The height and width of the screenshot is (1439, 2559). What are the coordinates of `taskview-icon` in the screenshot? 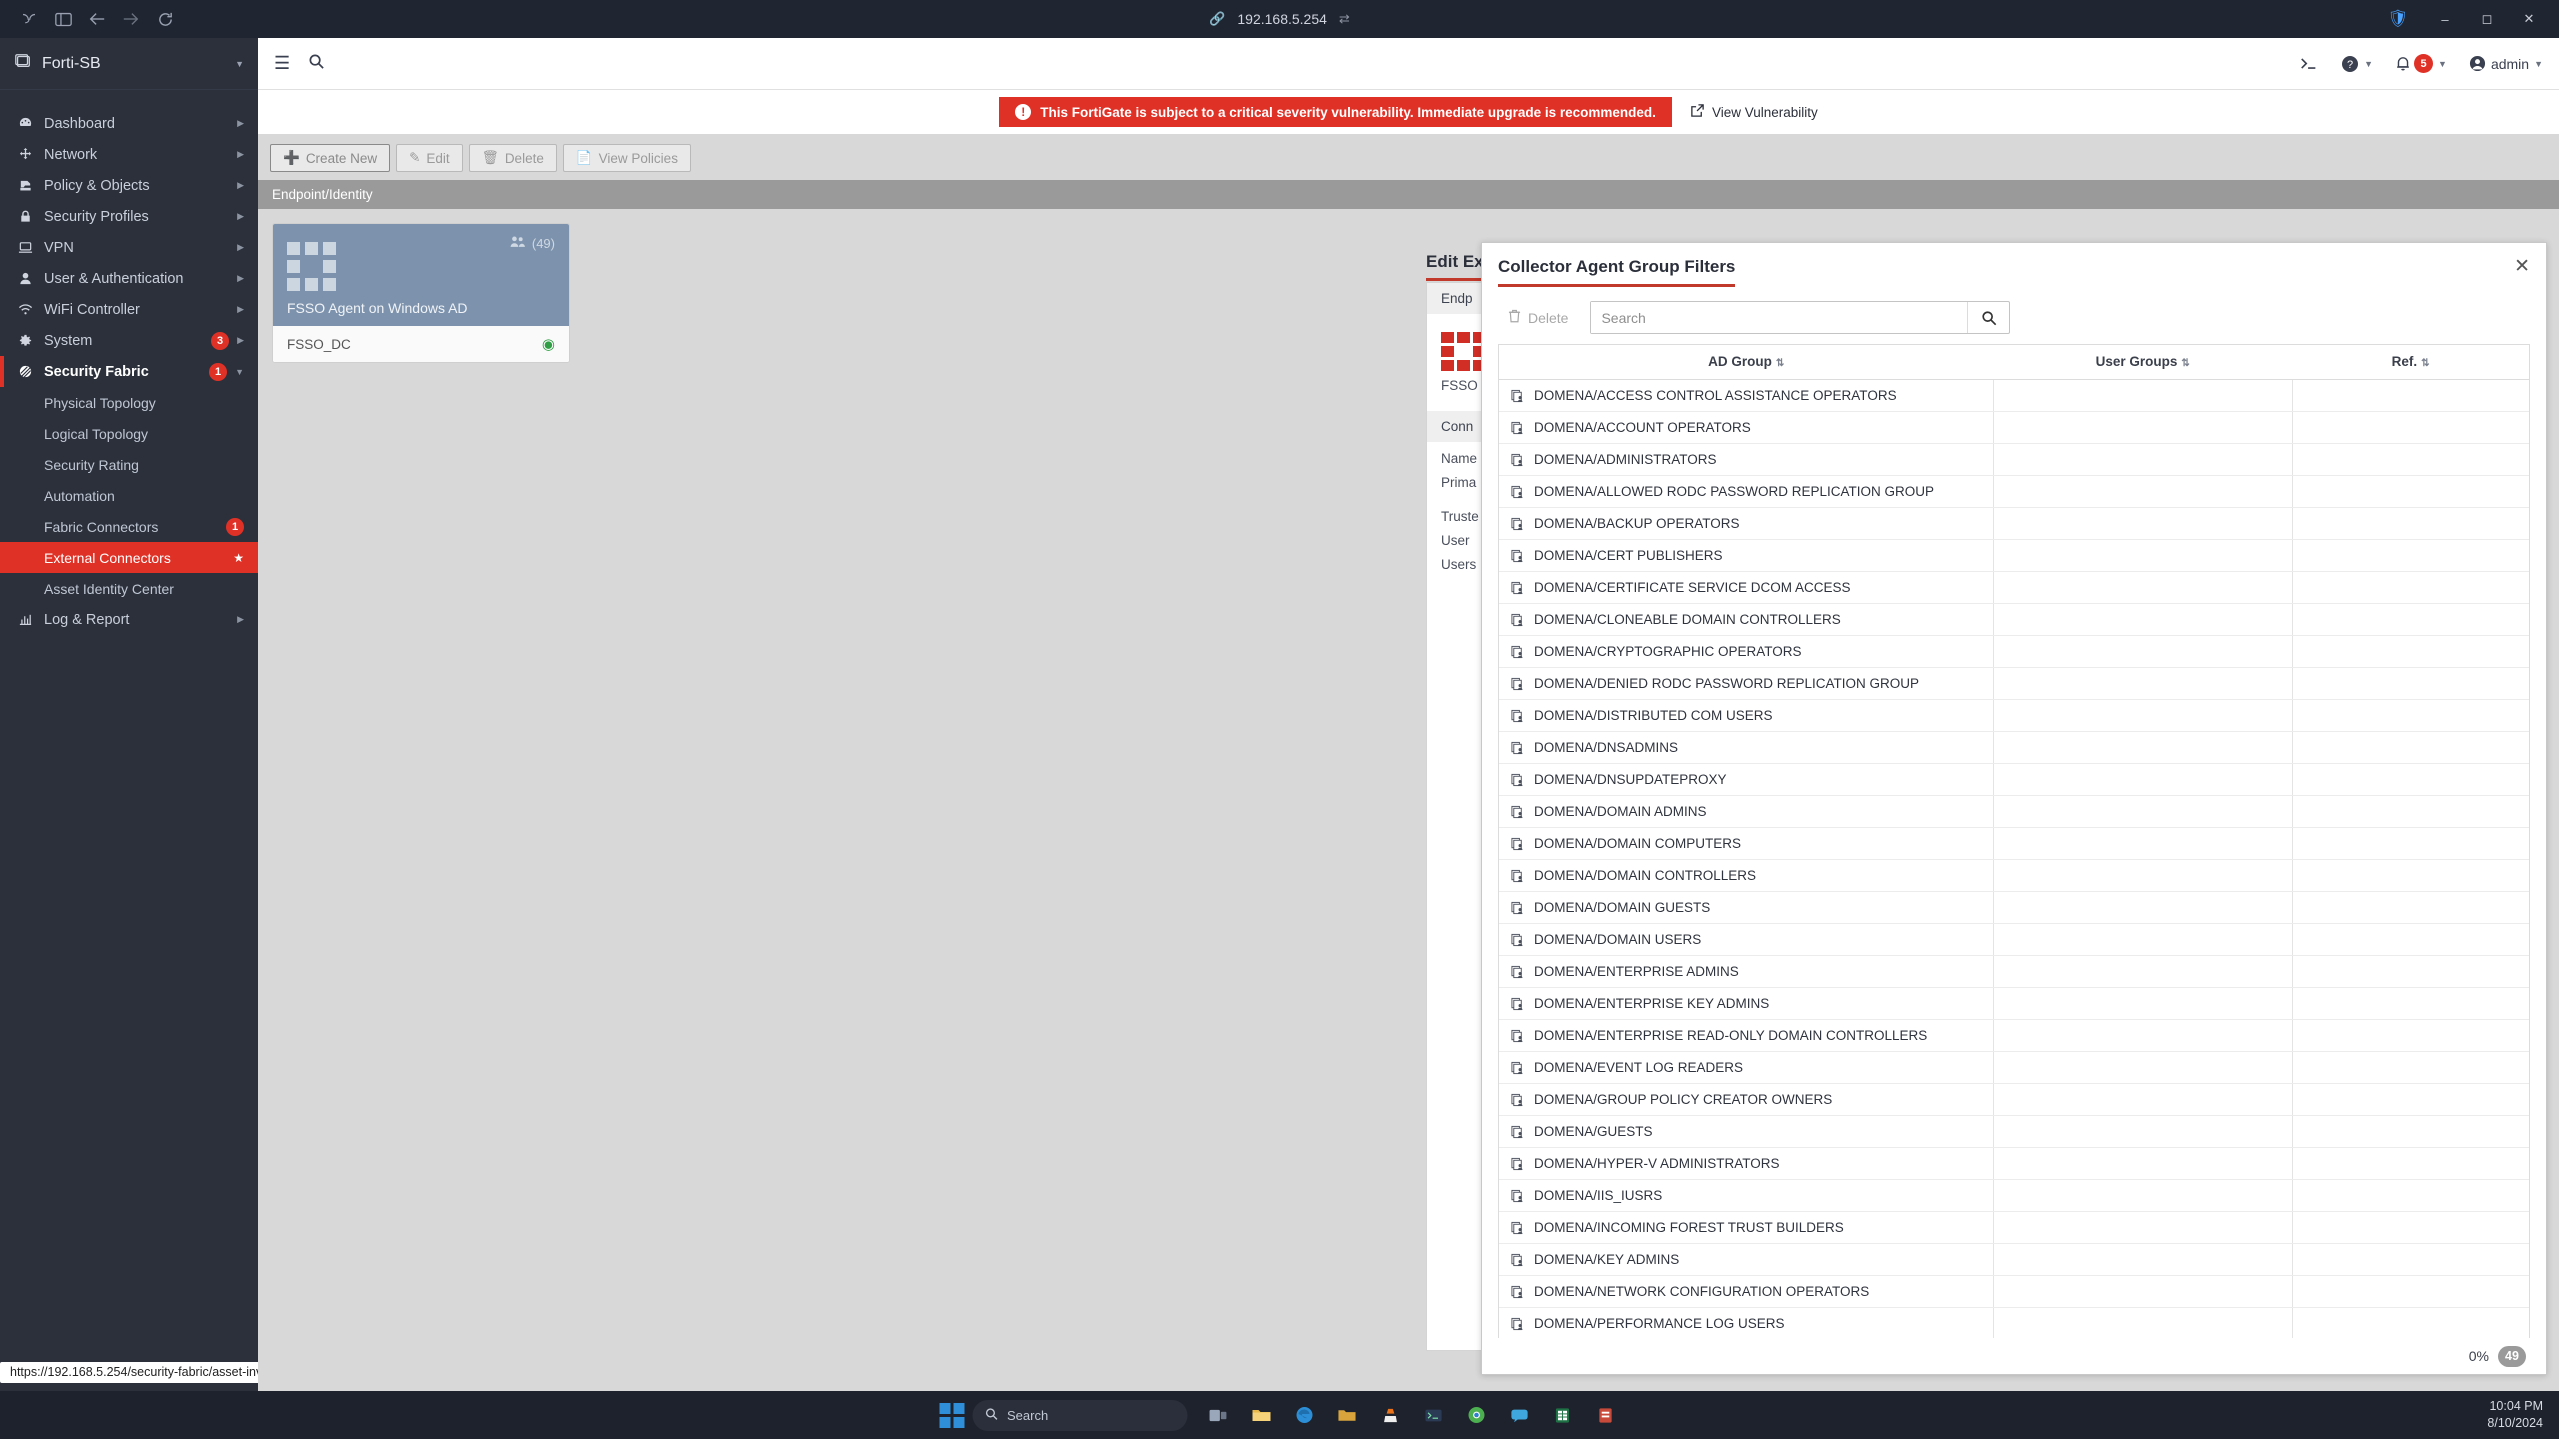 It's located at (1218, 1415).